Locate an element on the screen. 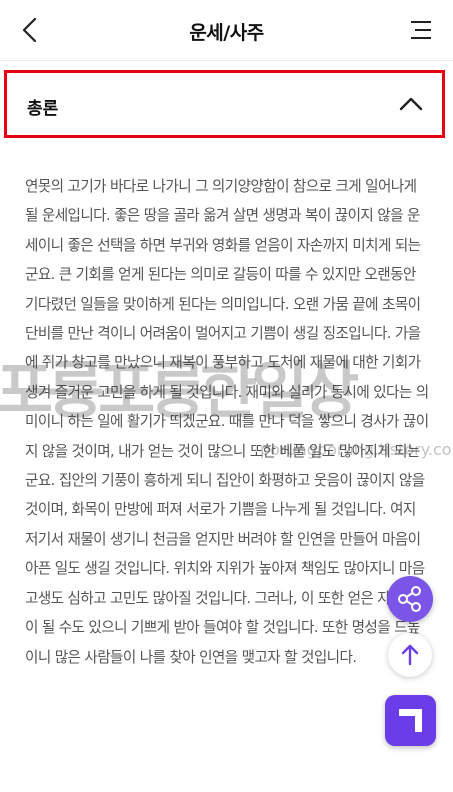 The height and width of the screenshot is (792, 453). chevron-up-icon is located at coordinates (411, 104).